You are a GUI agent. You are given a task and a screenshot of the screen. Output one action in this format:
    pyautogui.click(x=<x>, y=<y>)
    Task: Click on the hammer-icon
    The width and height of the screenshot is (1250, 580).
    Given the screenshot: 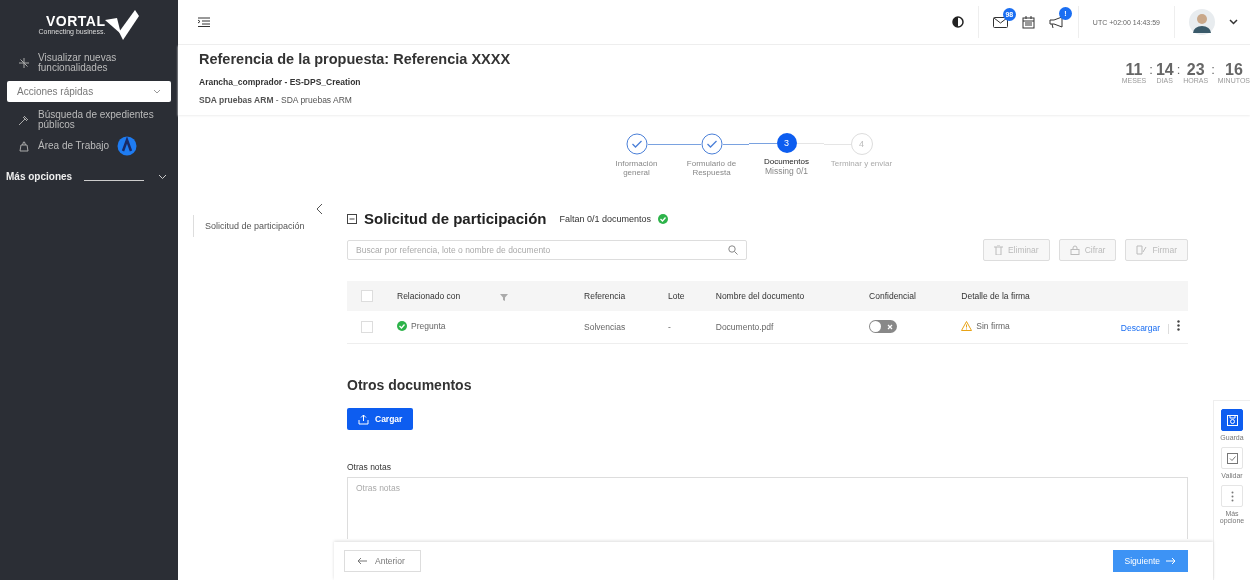 What is the action you would take?
    pyautogui.click(x=24, y=120)
    